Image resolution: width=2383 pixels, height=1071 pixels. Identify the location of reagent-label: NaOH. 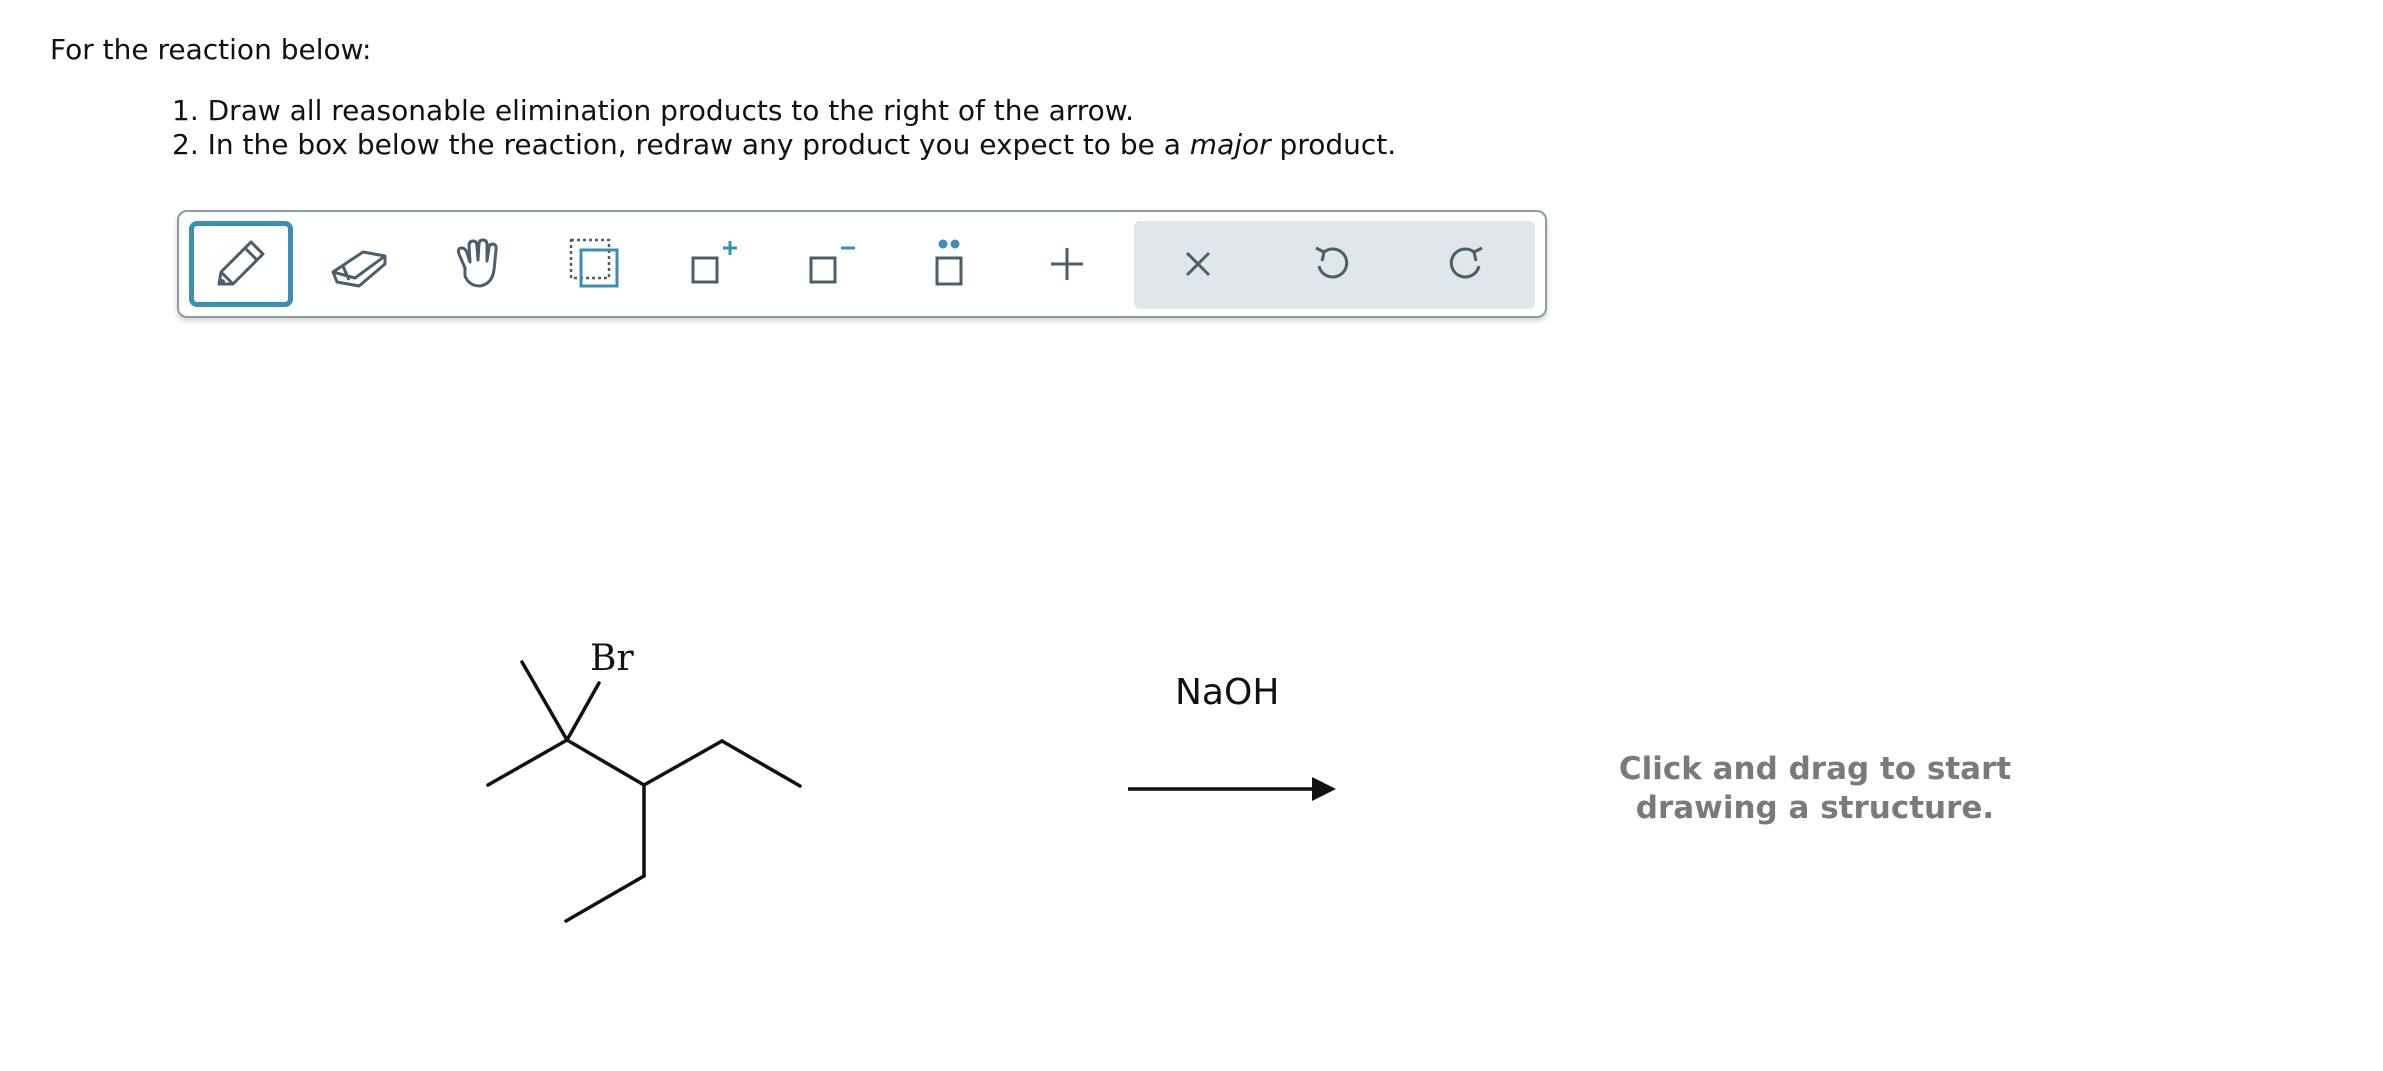
(1227, 692).